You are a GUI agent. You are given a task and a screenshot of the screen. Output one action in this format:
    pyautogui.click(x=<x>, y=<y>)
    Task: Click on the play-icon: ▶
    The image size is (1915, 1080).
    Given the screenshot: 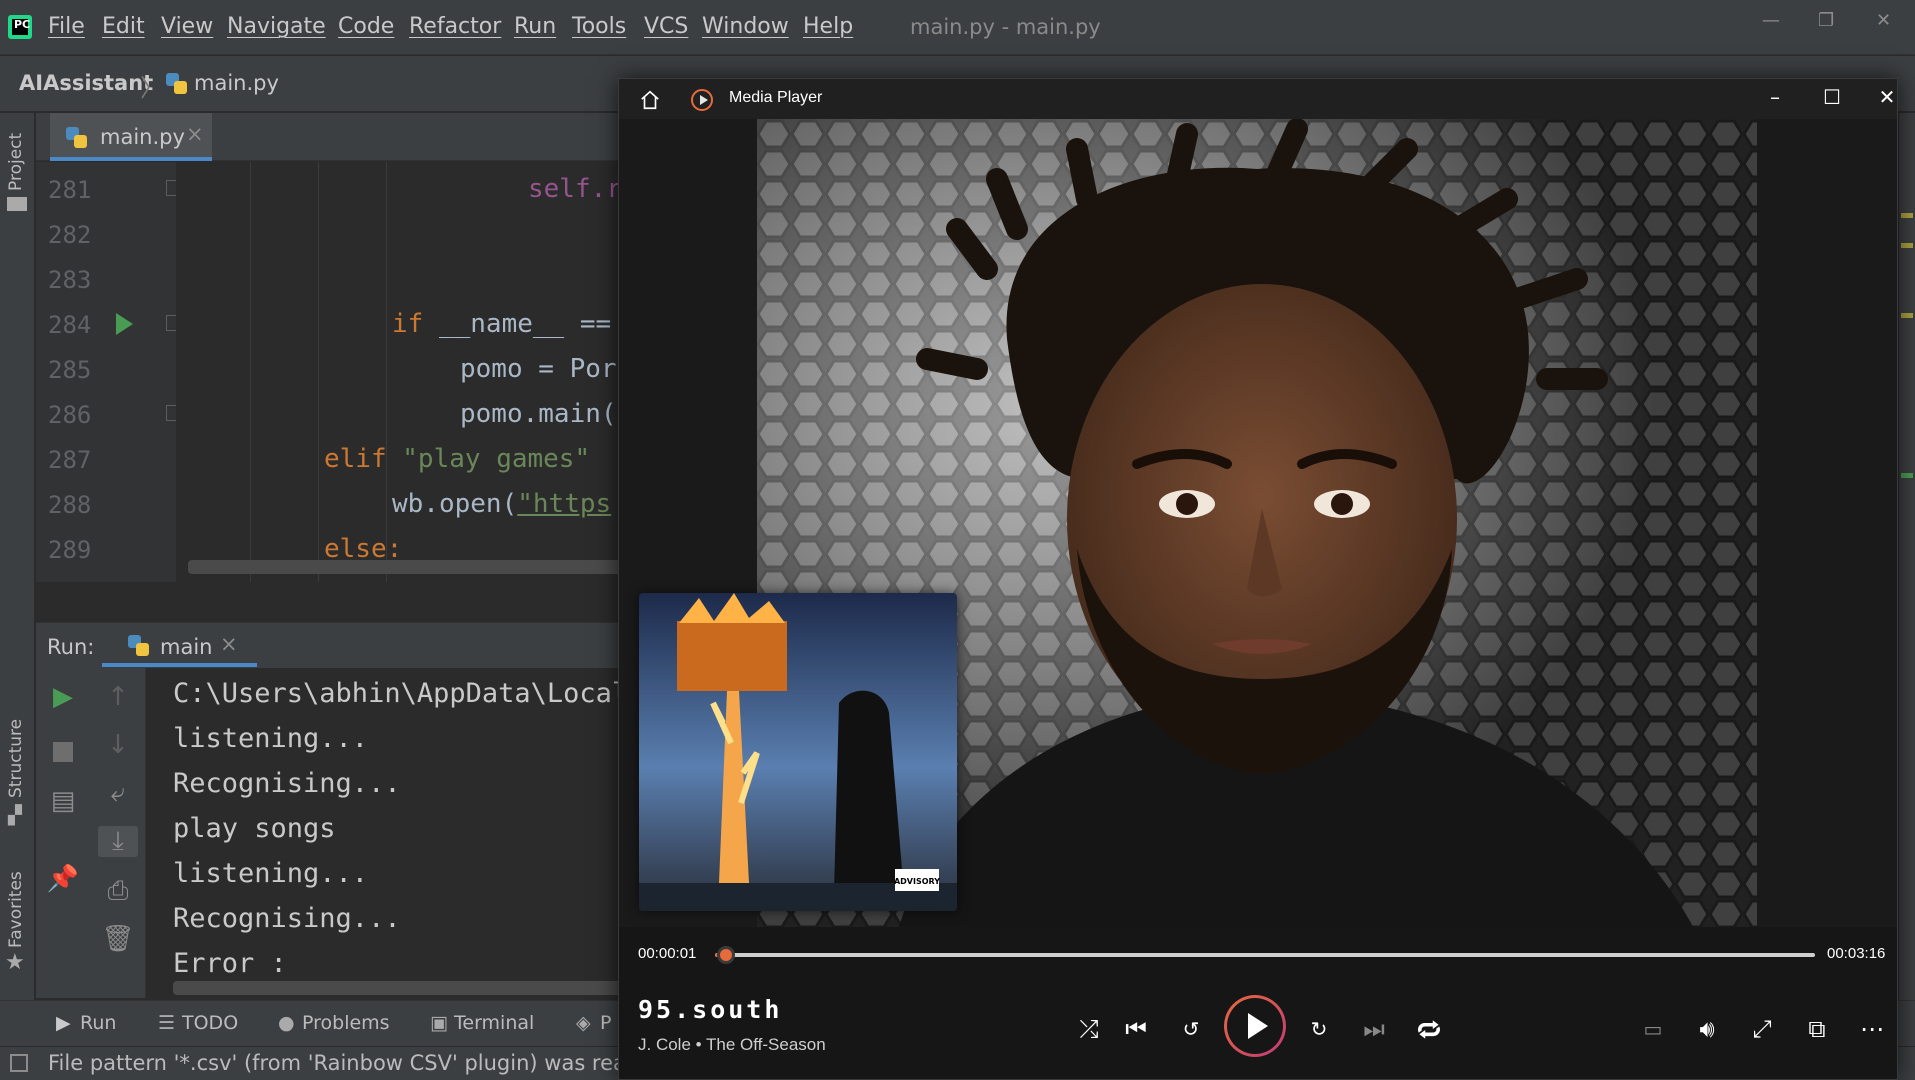 What is the action you would take?
    pyautogui.click(x=63, y=1023)
    